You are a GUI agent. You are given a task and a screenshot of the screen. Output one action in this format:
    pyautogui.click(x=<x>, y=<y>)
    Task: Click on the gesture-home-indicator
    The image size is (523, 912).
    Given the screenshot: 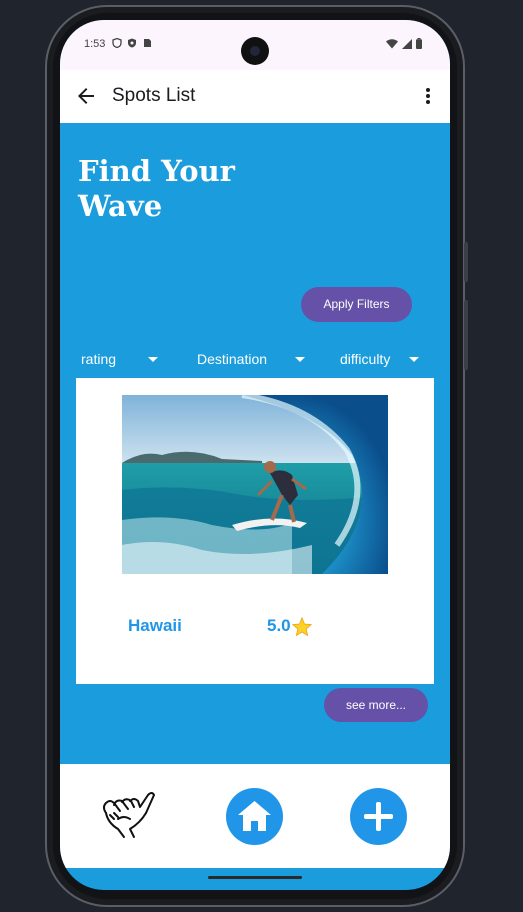 What is the action you would take?
    pyautogui.click(x=255, y=877)
    